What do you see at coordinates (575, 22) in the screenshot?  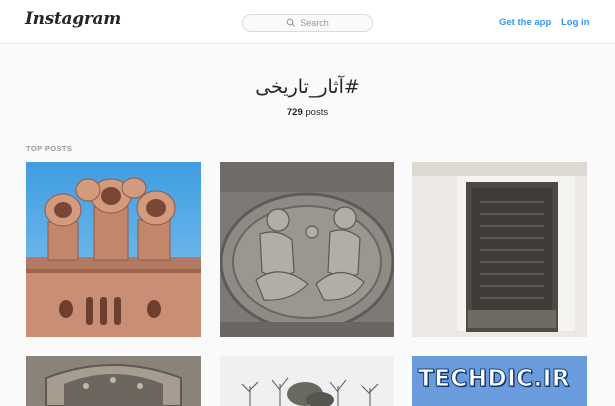 I see `log-in-link: Log in` at bounding box center [575, 22].